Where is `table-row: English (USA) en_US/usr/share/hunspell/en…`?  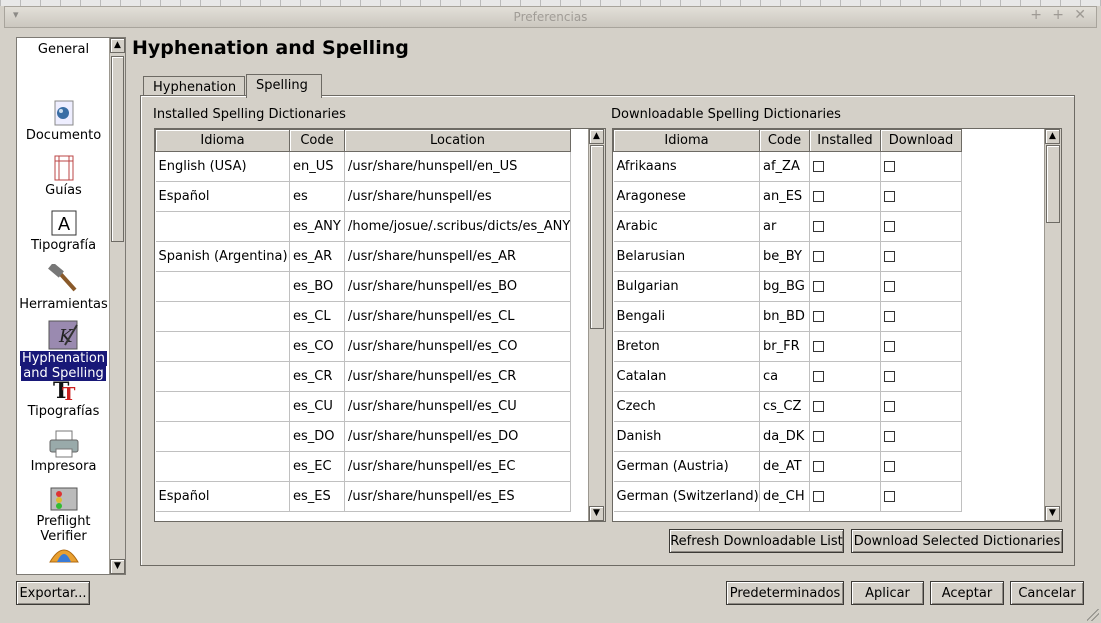 table-row: English (USA) en_US/usr/share/hunspell/en… is located at coordinates (363, 166).